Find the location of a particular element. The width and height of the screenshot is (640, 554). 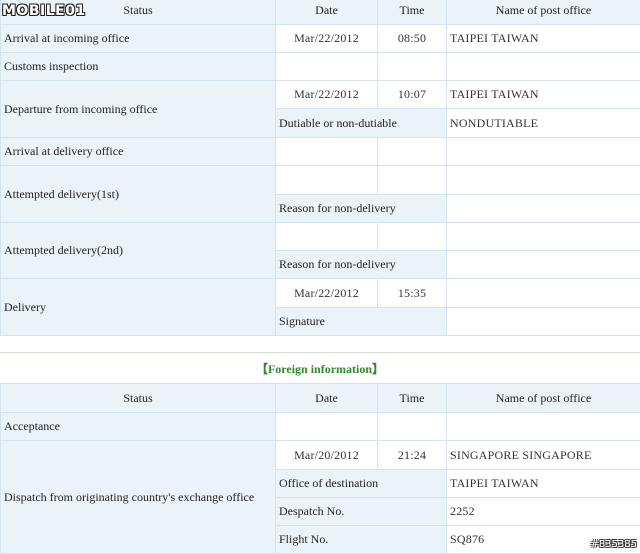

table-row: Attempted delivery(1st) is located at coordinates (320, 180).